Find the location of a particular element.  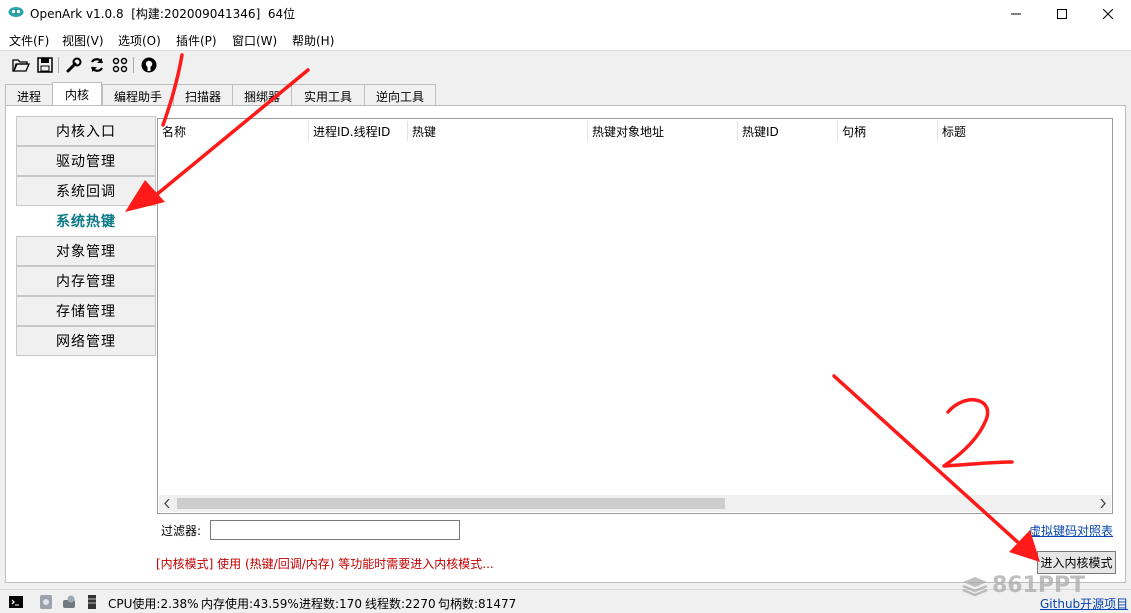

app-logo-icon is located at coordinates (16, 12).